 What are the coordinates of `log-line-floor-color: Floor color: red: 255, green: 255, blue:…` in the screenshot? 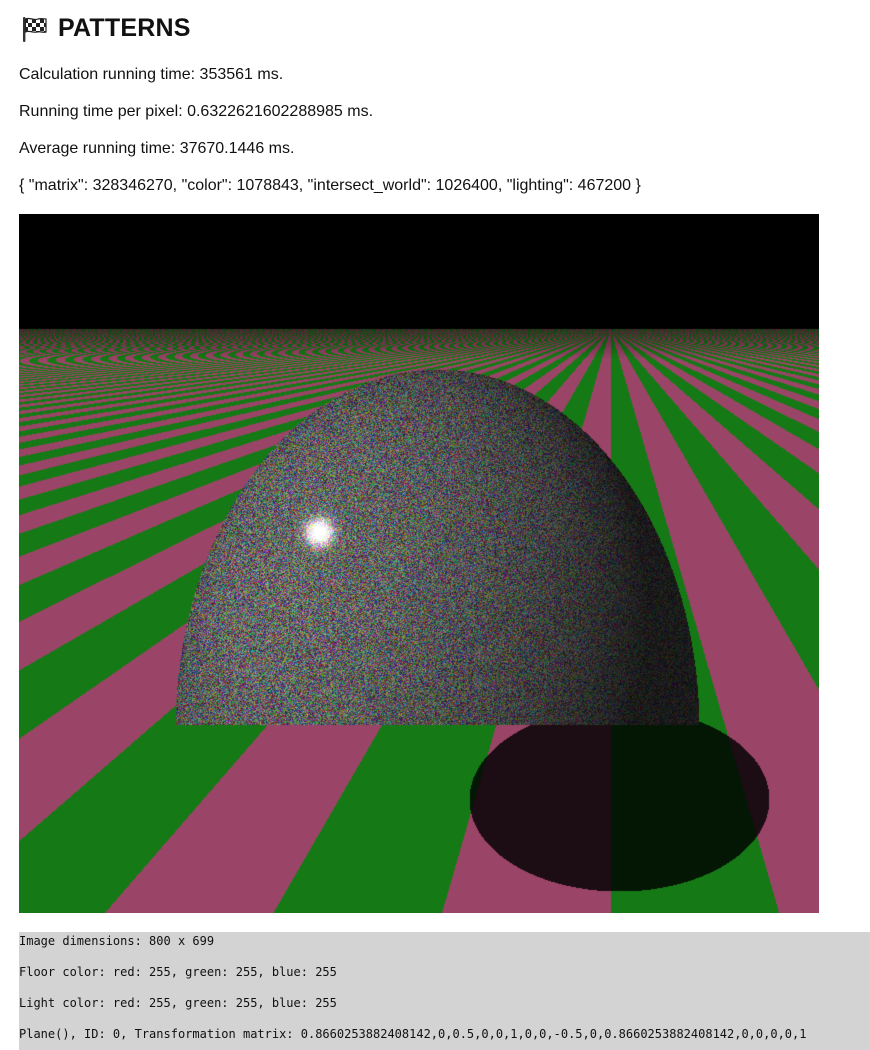 It's located at (178, 972).